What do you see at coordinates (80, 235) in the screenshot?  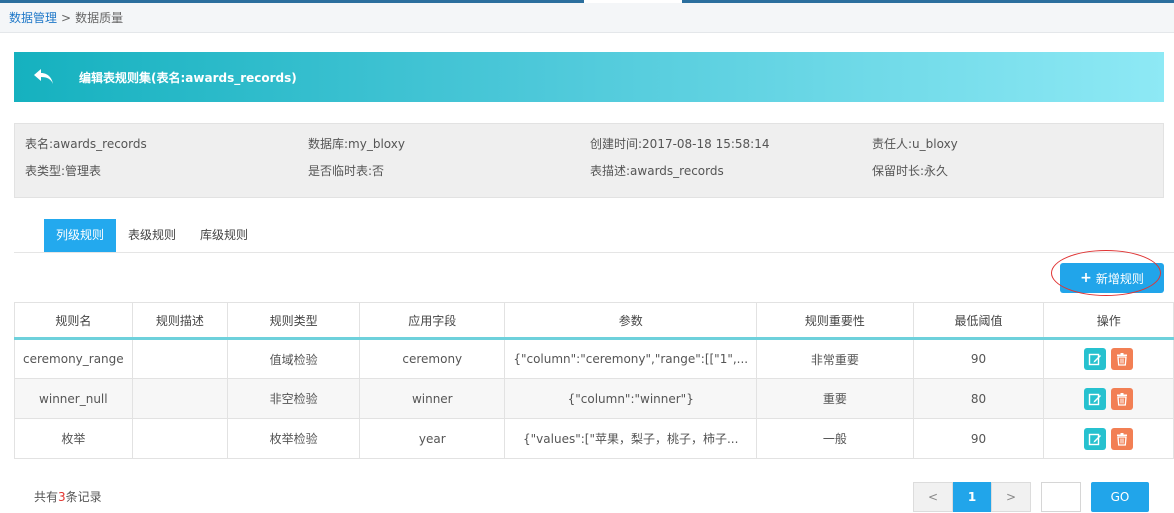 I see `tab-column-rules: 列级规则` at bounding box center [80, 235].